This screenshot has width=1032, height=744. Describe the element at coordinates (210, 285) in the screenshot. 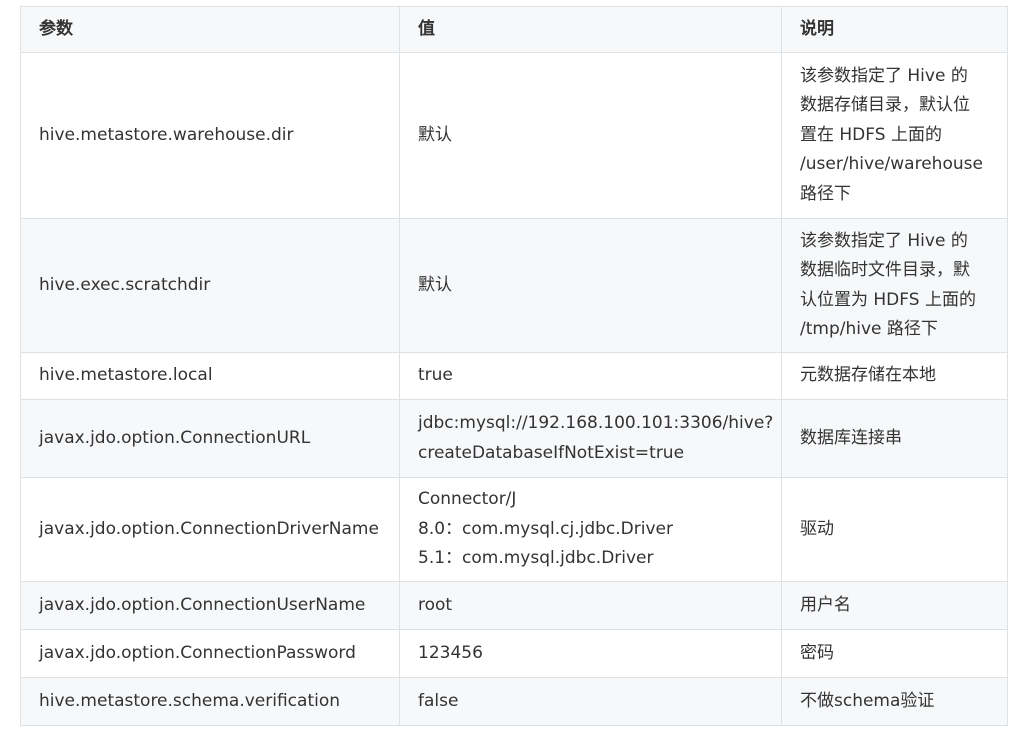

I see `param-cell: hive.exec.scratchdir` at that location.